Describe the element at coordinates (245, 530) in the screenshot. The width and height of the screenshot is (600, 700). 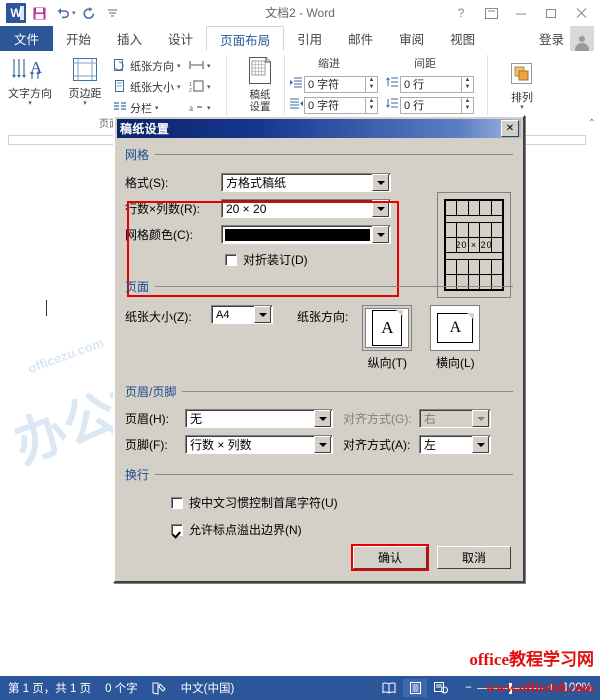
I see `wrap-option-2-label: 允许标点溢出边界(N)` at that location.